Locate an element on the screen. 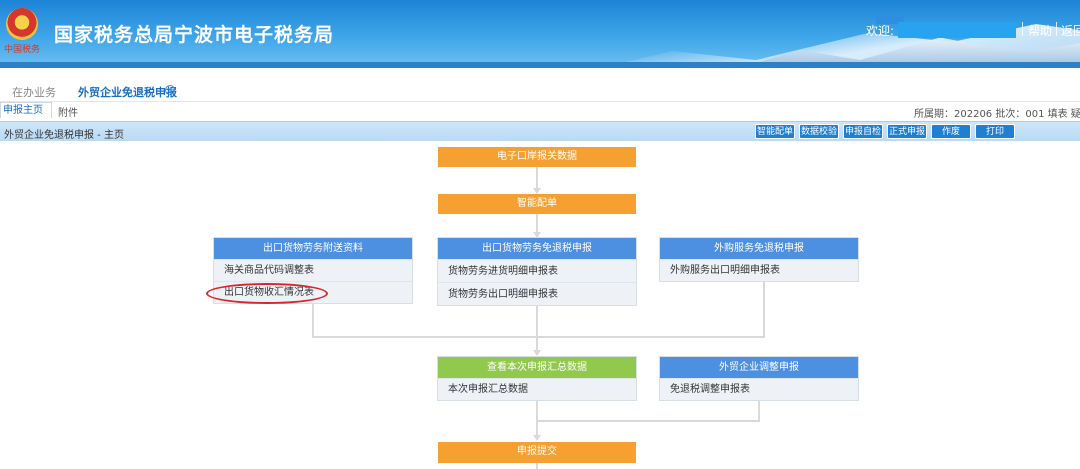 This screenshot has height=469, width=1080. page-titlebar: 外贸企业免退税申报 - 主页 智能配单 数据校验 申报自检 正式申报 作废 打印 is located at coordinates (540, 131).